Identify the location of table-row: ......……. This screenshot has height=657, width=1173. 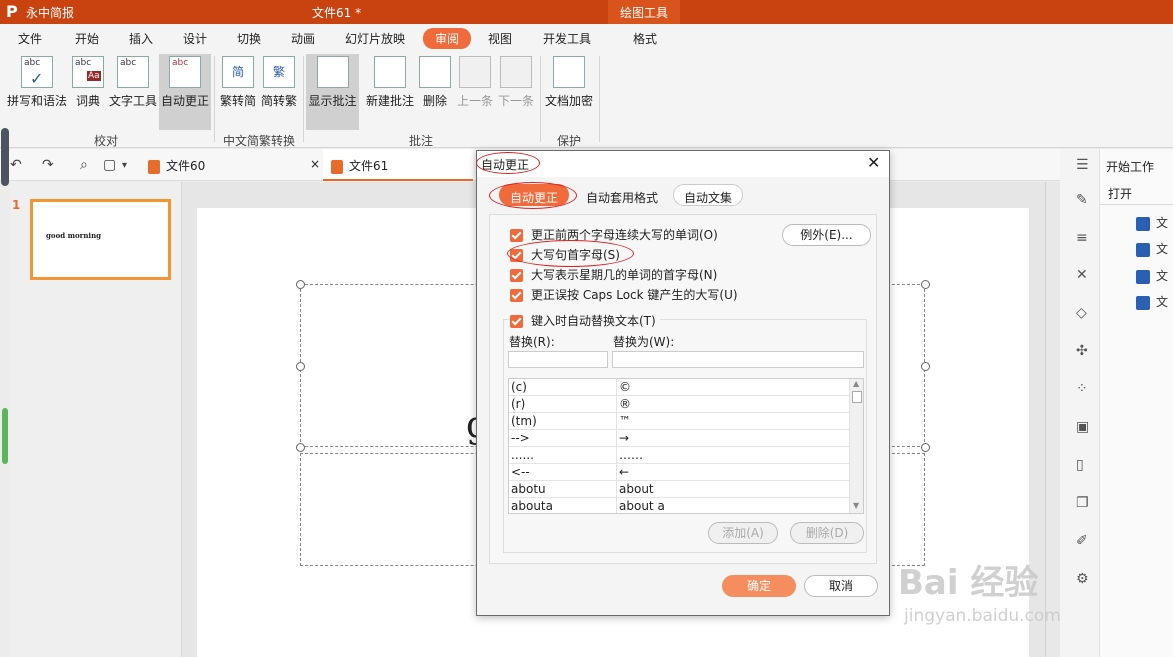
(679, 455).